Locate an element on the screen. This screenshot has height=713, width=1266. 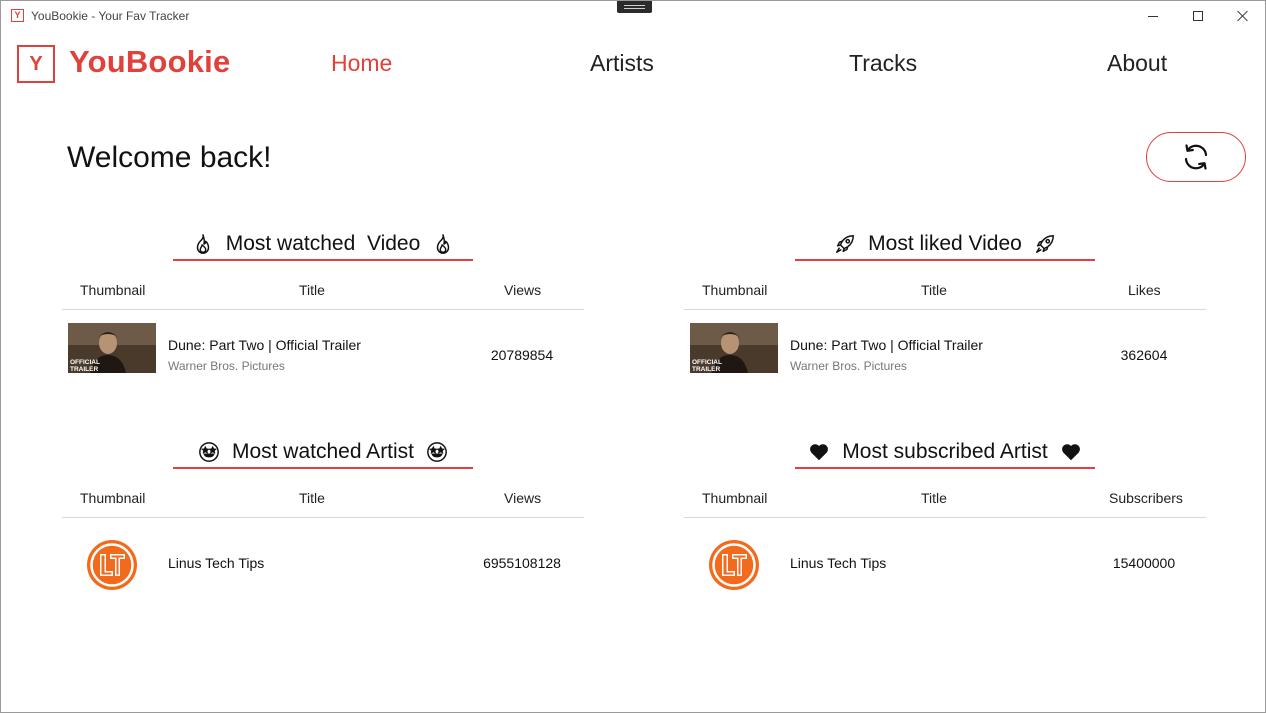
minimize-button is located at coordinates (1153, 16).